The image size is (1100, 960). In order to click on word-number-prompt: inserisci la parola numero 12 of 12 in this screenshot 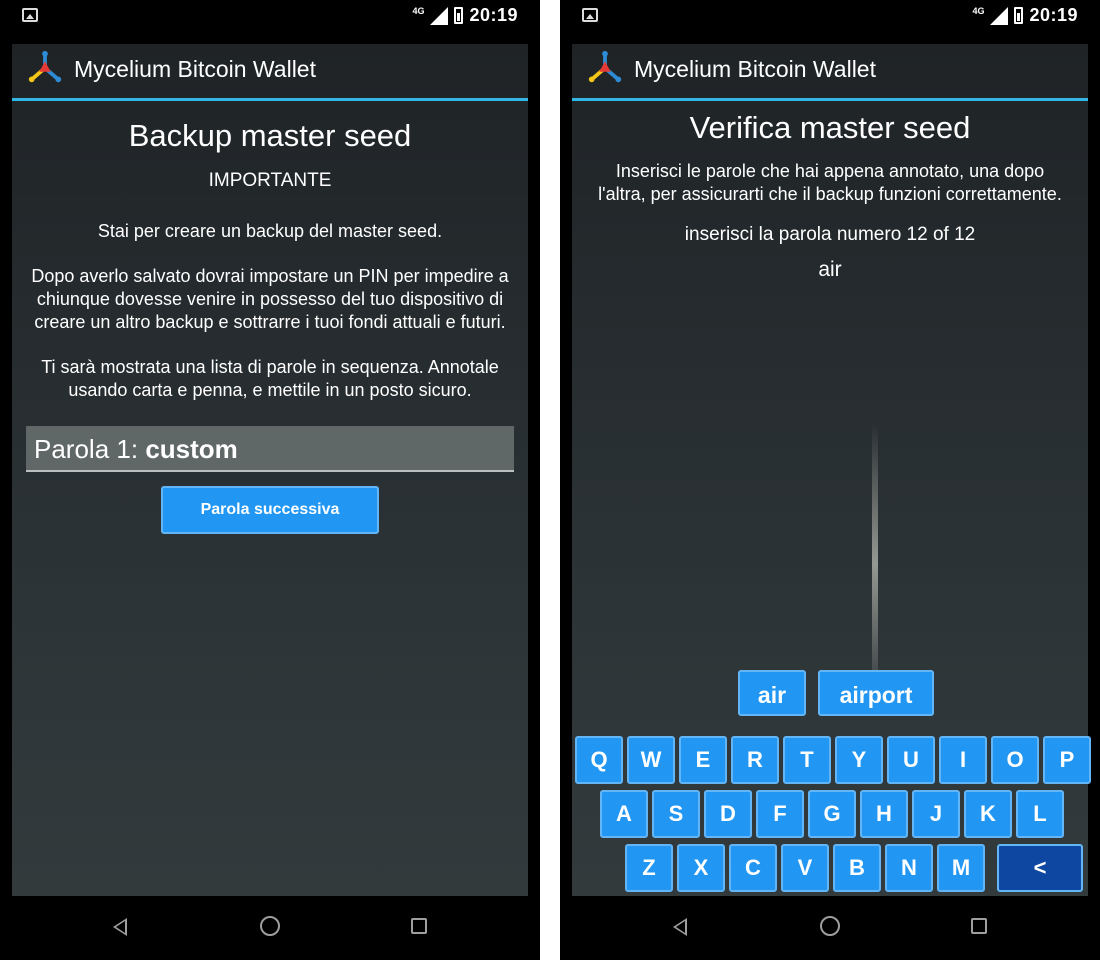, I will do `click(830, 234)`.